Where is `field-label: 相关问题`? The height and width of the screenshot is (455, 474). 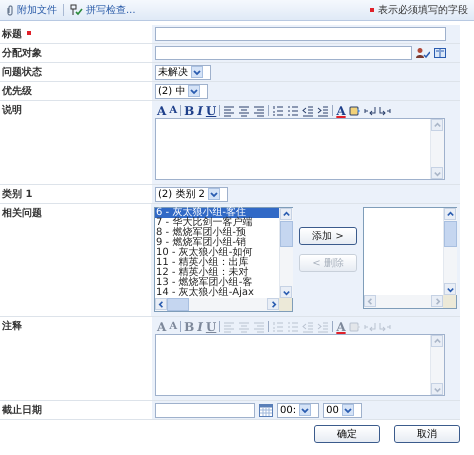 field-label: 相关问题 is located at coordinates (22, 213).